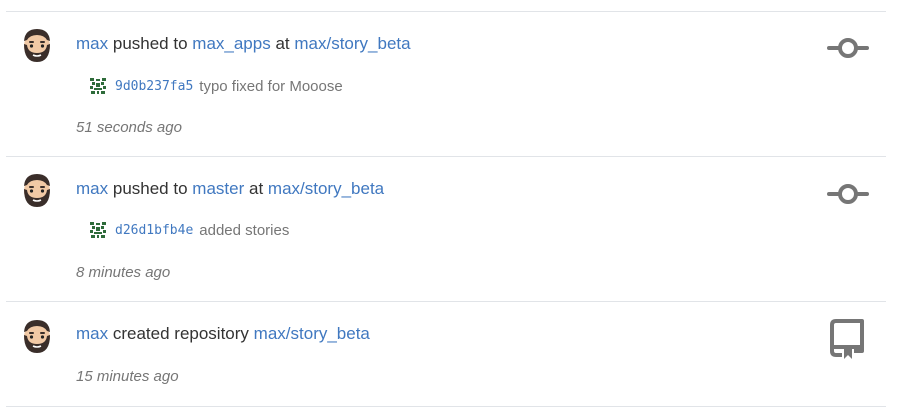 The image size is (904, 413). Describe the element at coordinates (180, 333) in the screenshot. I see `event-action-text: created repository` at that location.